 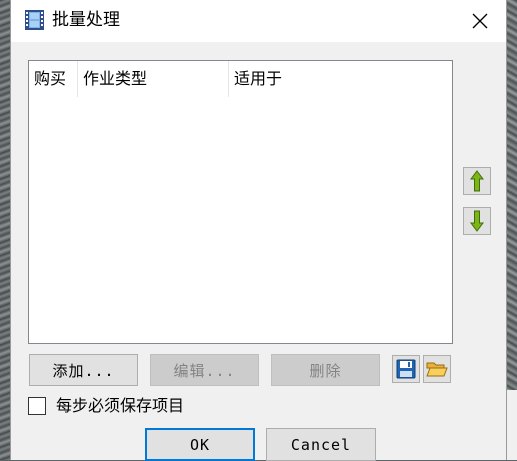 What do you see at coordinates (86, 20) in the screenshot?
I see `window-title: 批量处理` at bounding box center [86, 20].